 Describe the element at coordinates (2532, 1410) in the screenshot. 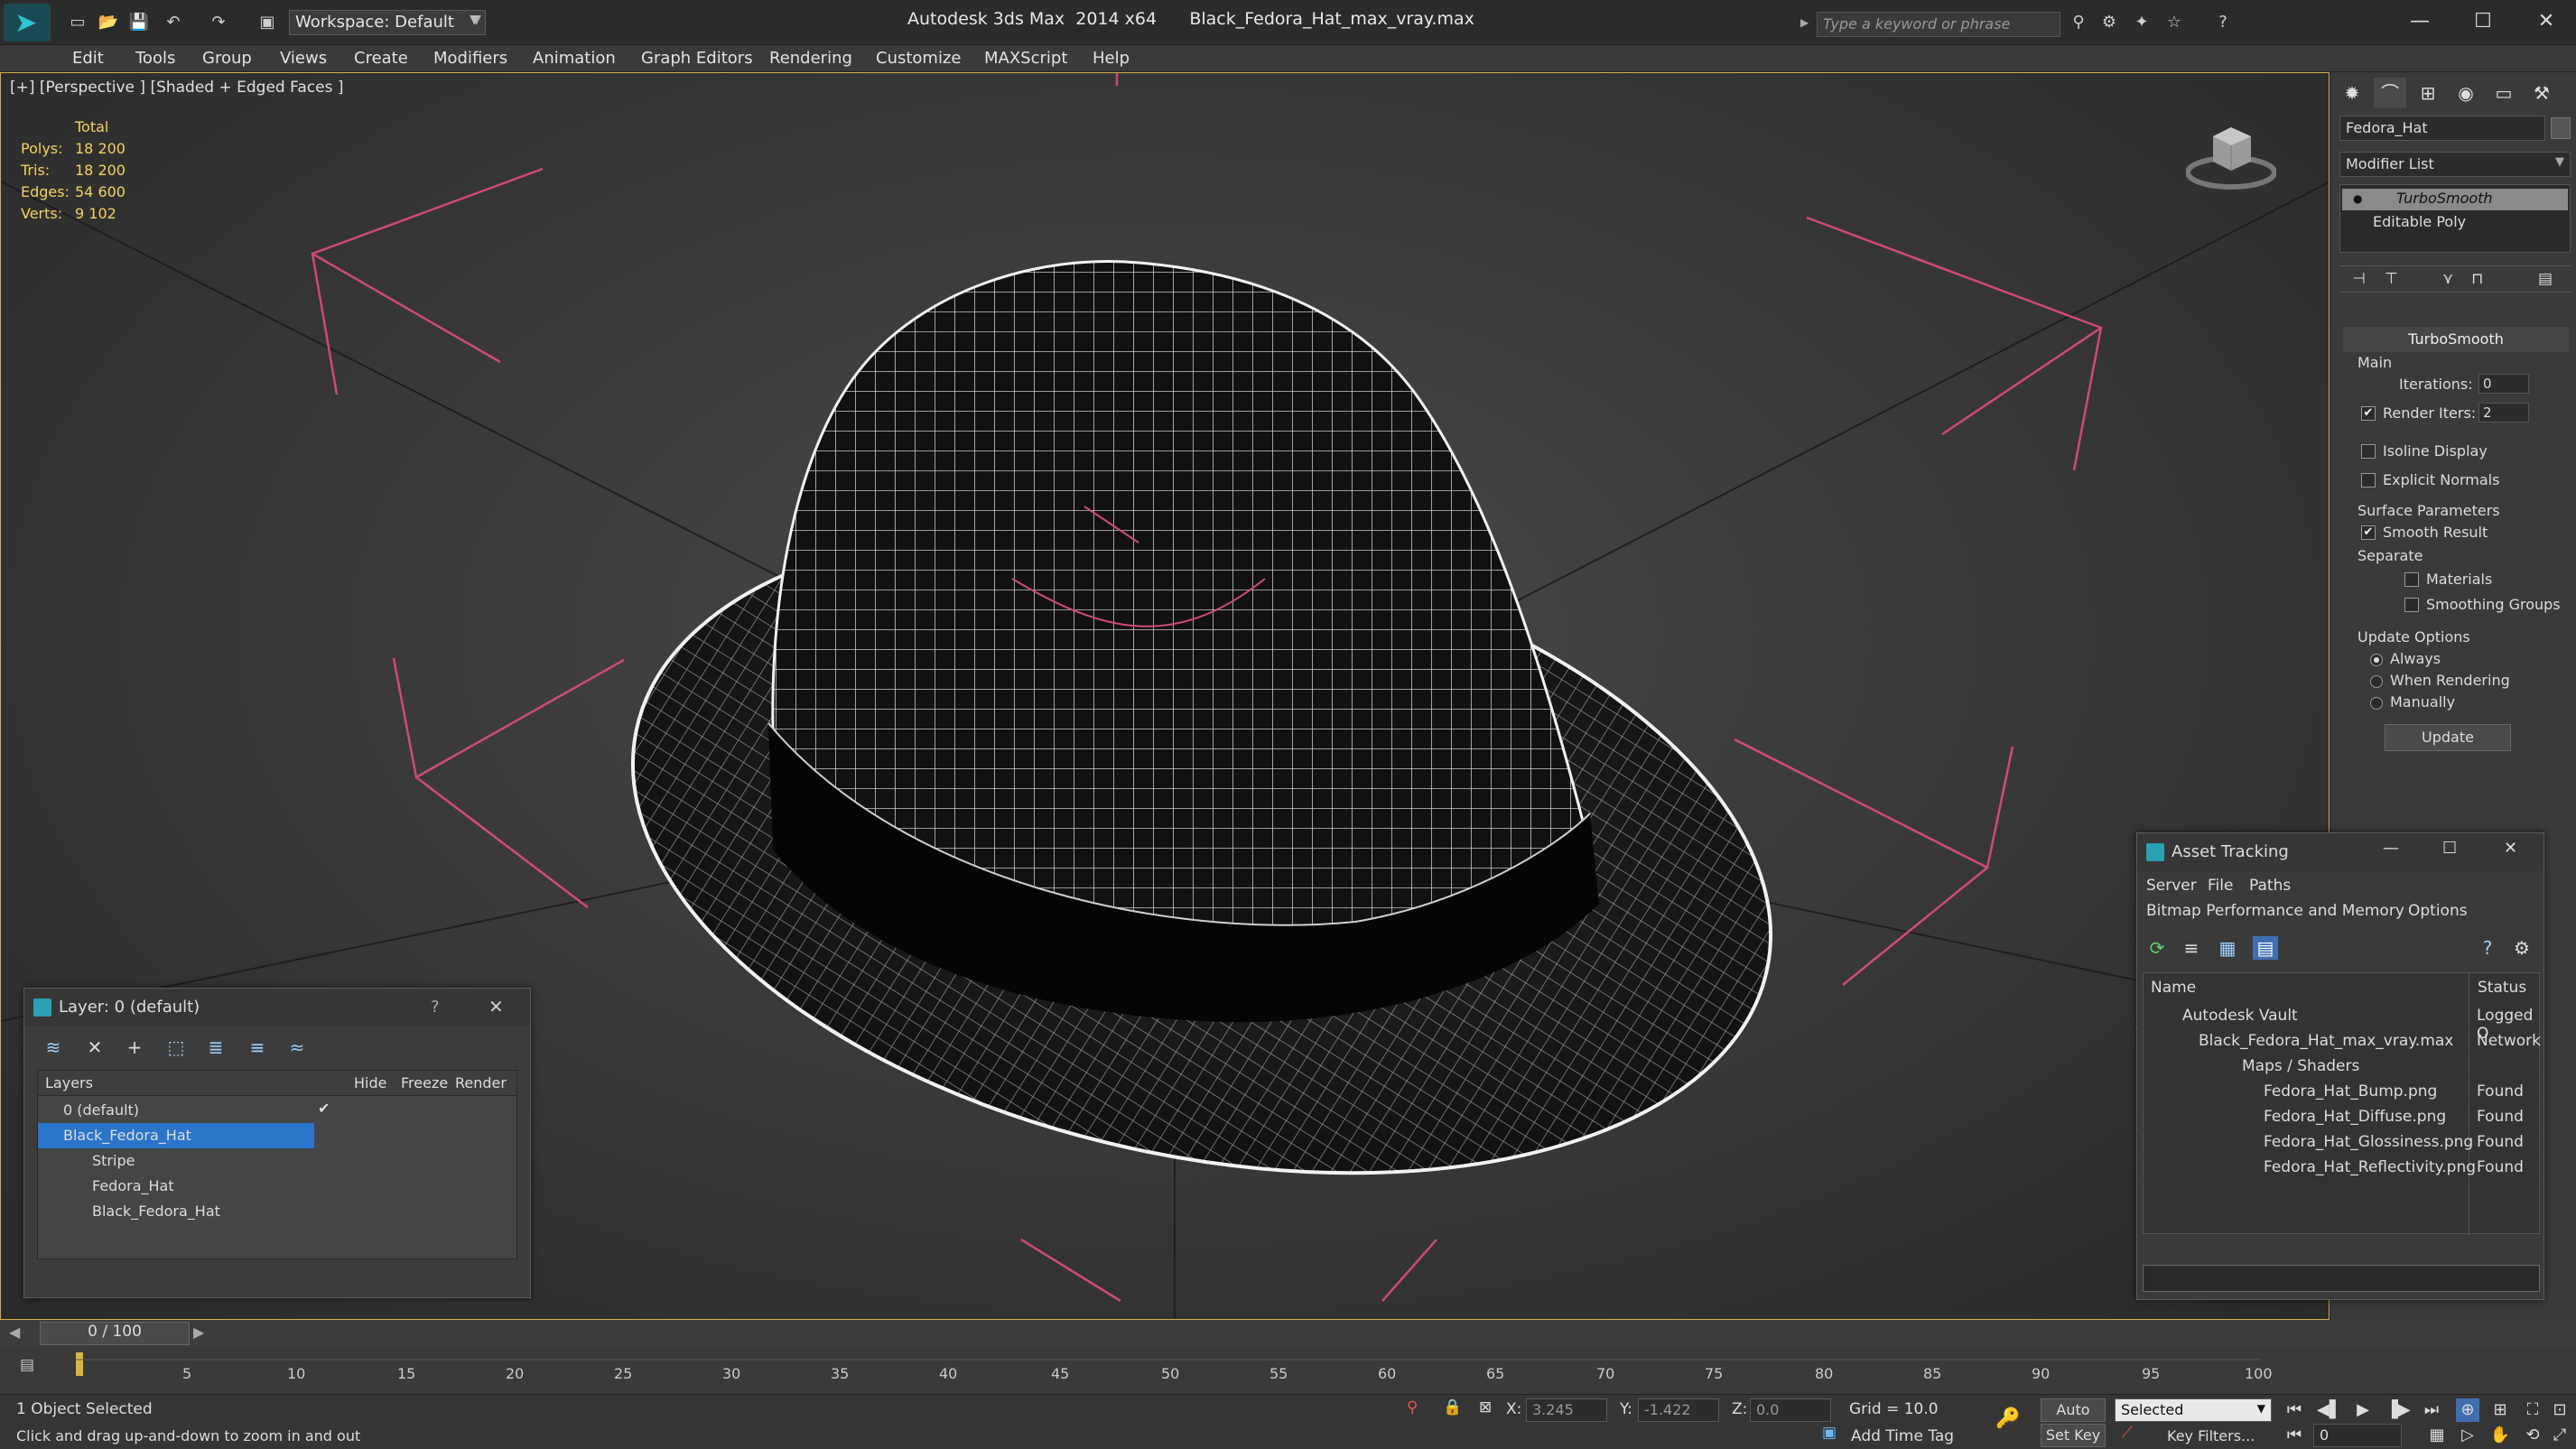

I see `zoom-extents-icon: ⛶` at that location.